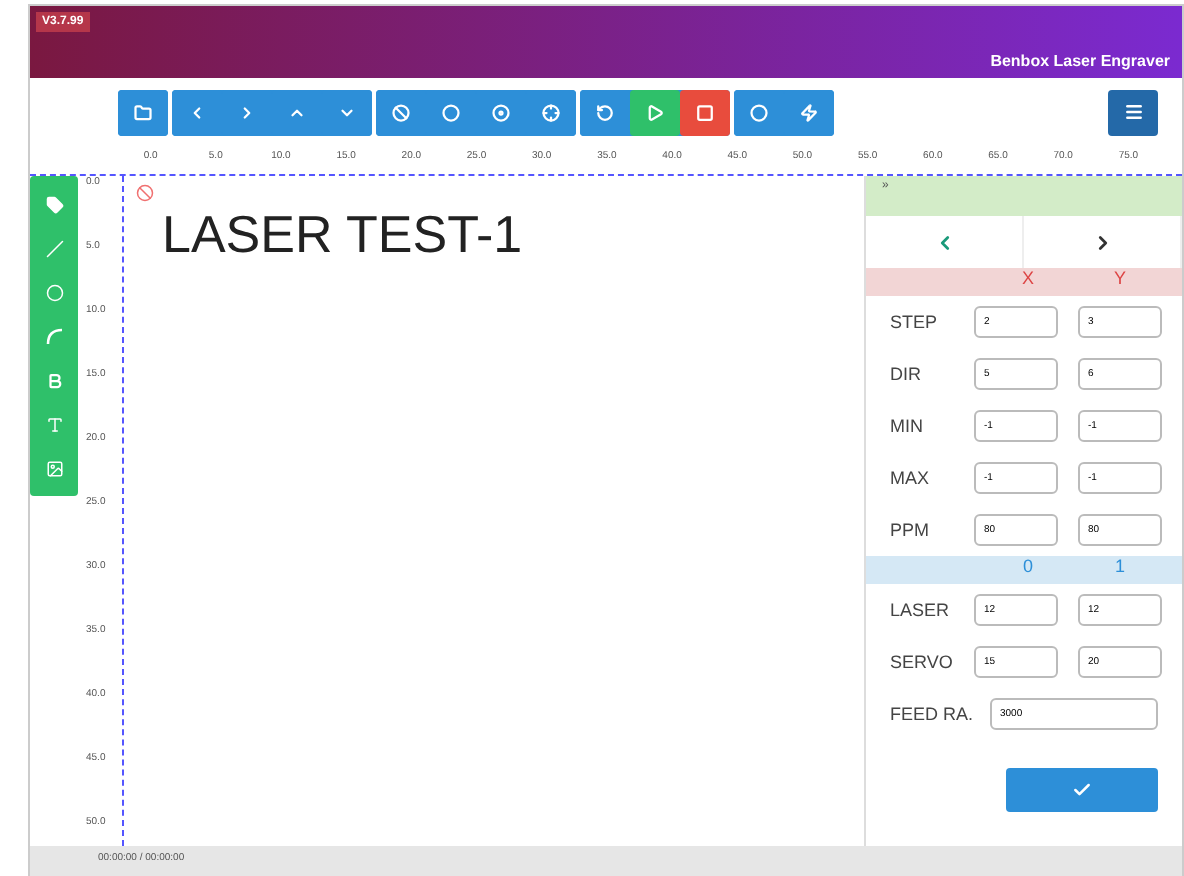  Describe the element at coordinates (54, 468) in the screenshot. I see `image-icon` at that location.